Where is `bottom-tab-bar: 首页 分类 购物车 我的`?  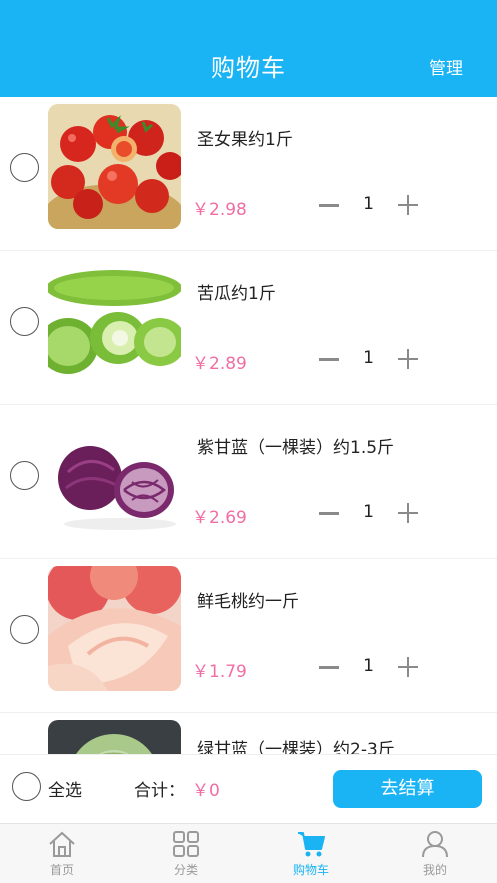
bottom-tab-bar: 首页 分类 购物车 我的 is located at coordinates (248, 853).